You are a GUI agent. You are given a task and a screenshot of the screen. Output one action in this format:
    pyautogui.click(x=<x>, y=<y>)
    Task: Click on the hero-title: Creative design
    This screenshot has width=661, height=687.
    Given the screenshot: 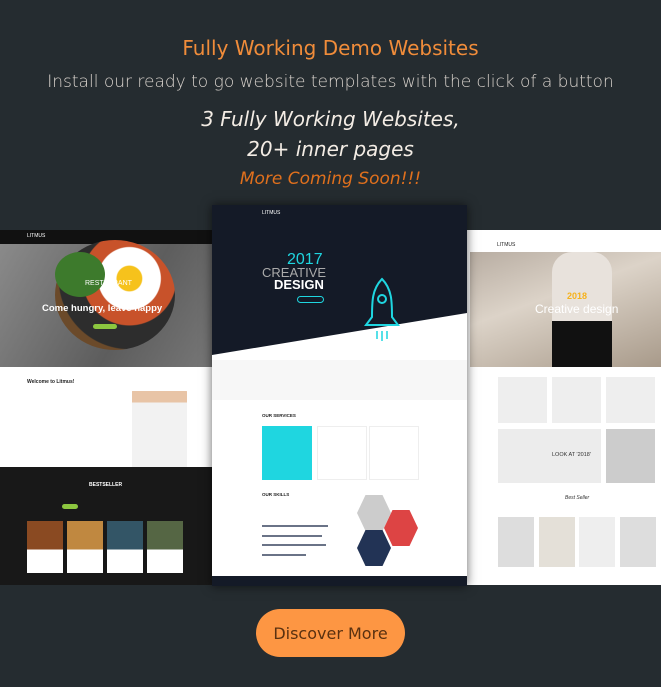 What is the action you would take?
    pyautogui.click(x=577, y=309)
    